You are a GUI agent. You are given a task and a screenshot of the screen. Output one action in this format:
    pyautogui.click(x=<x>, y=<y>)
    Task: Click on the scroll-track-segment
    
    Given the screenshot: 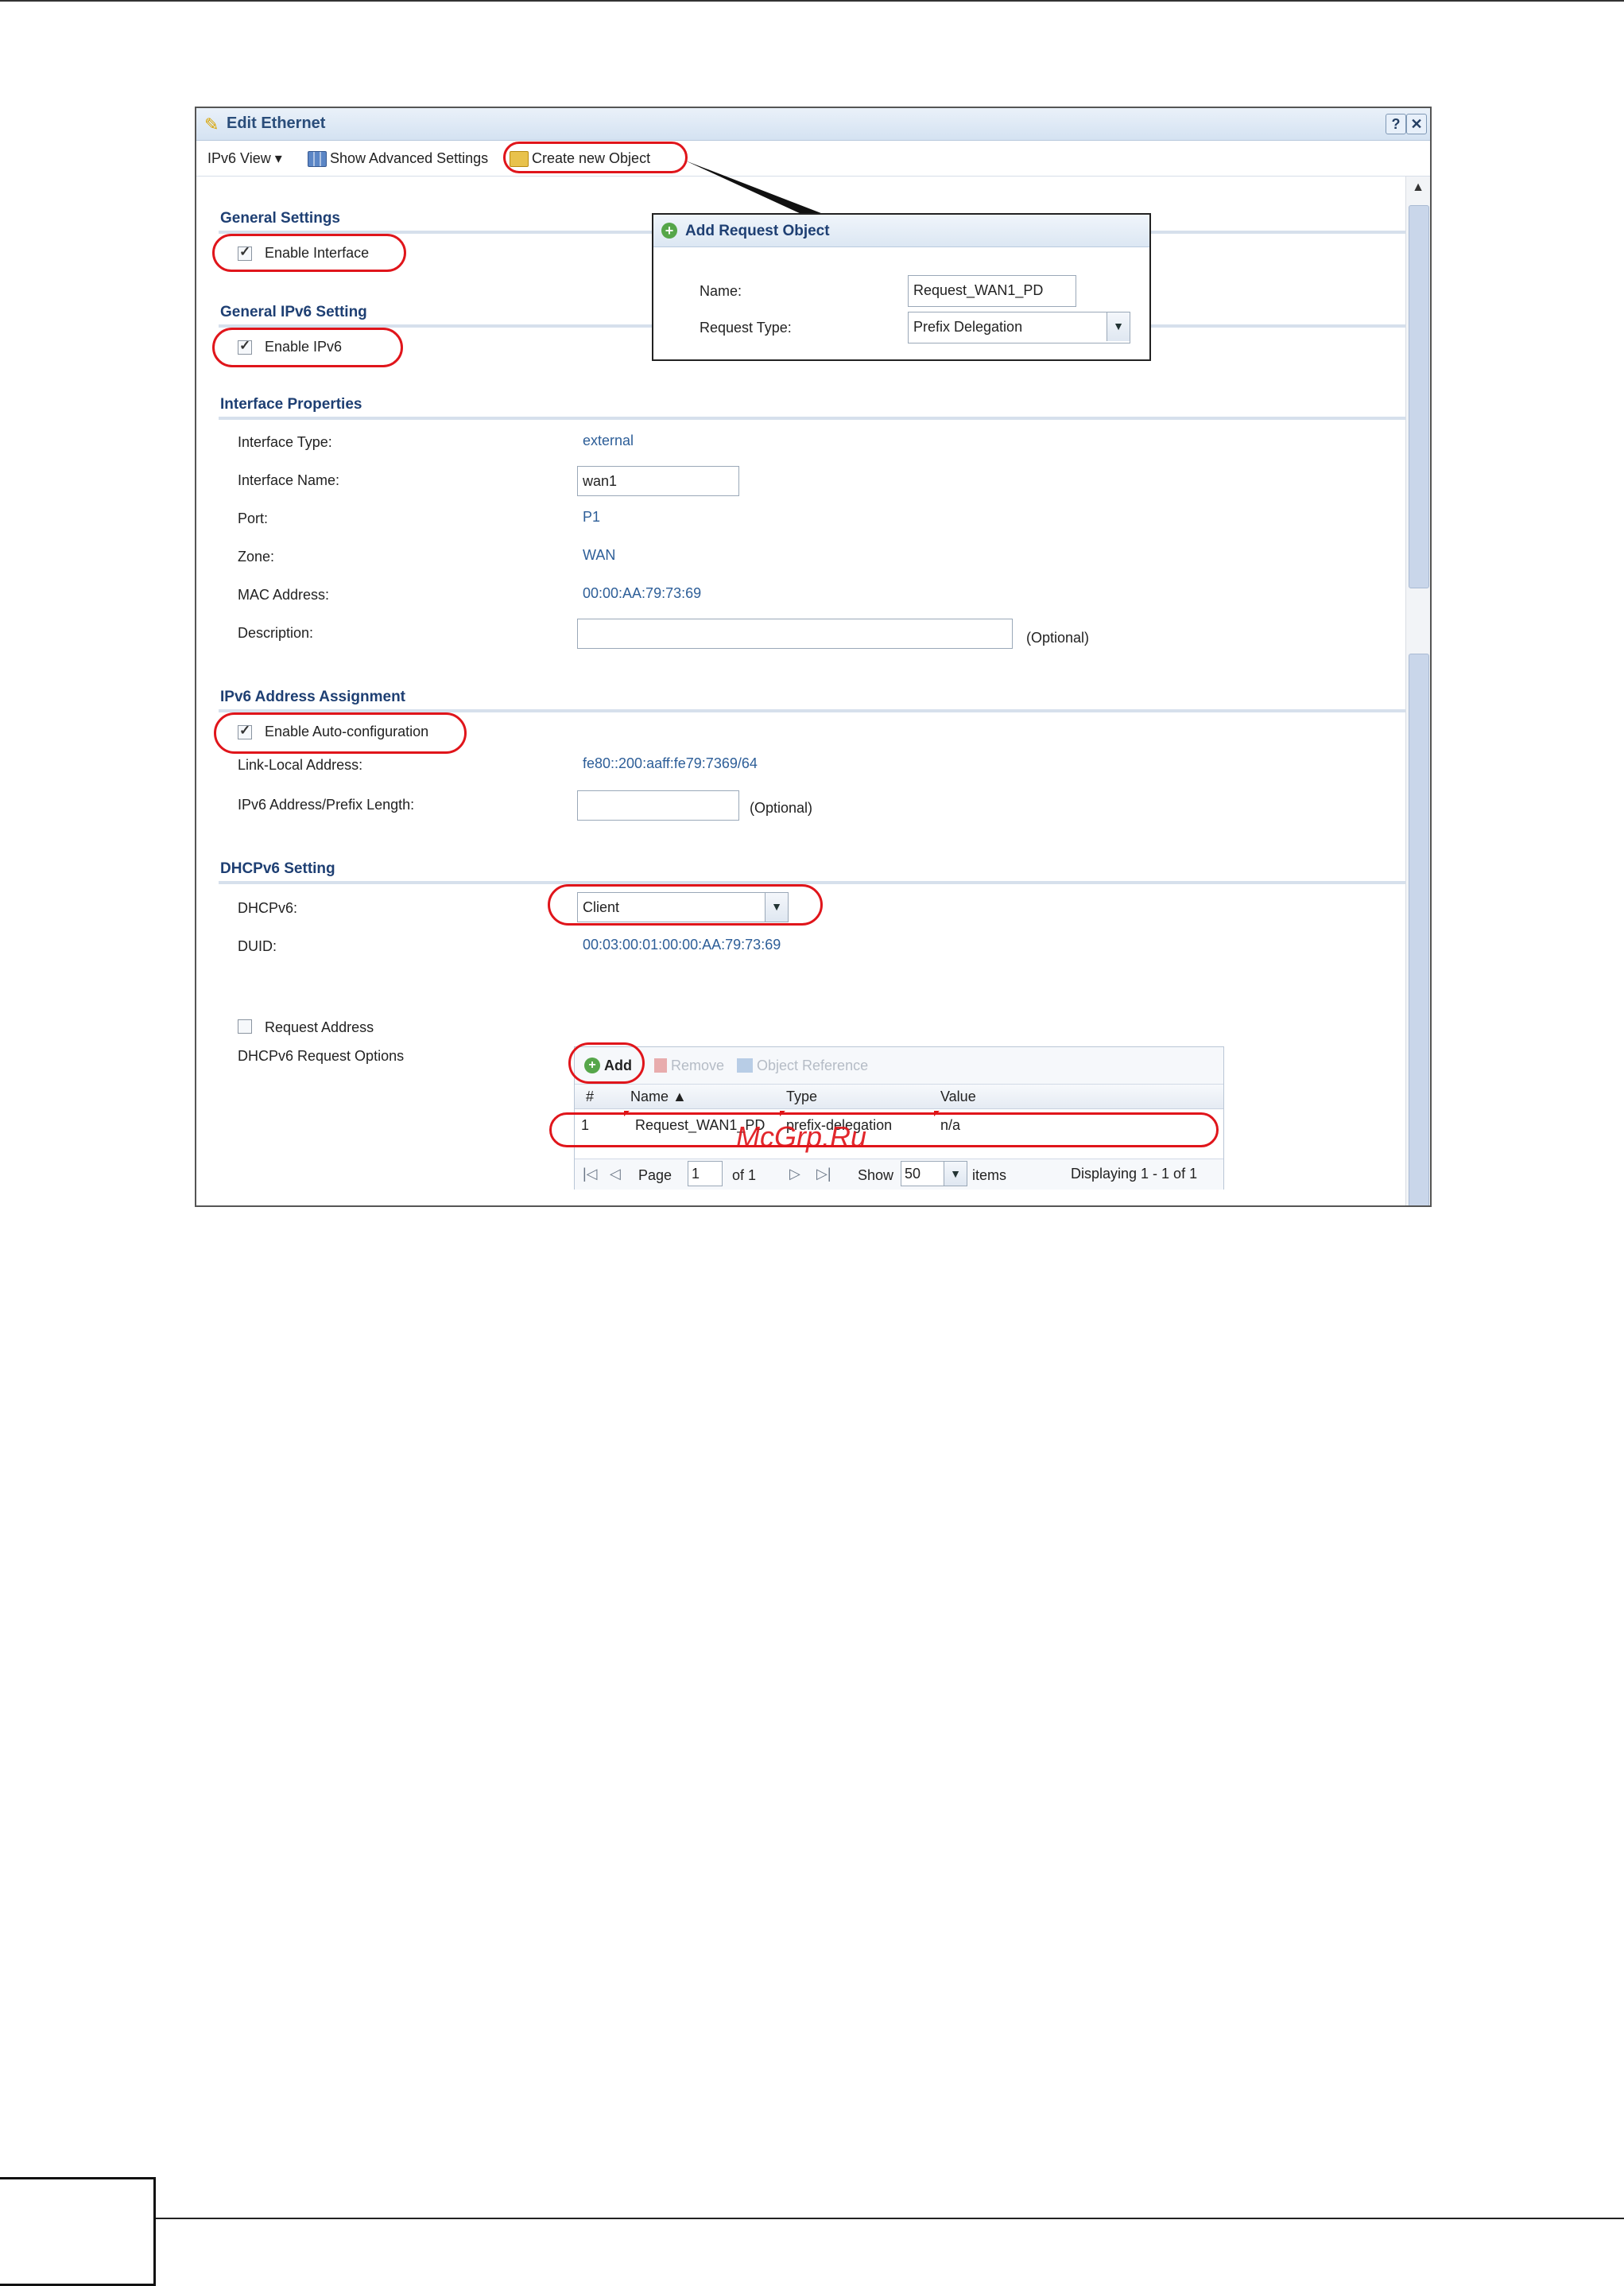 What is the action you would take?
    pyautogui.click(x=1419, y=929)
    